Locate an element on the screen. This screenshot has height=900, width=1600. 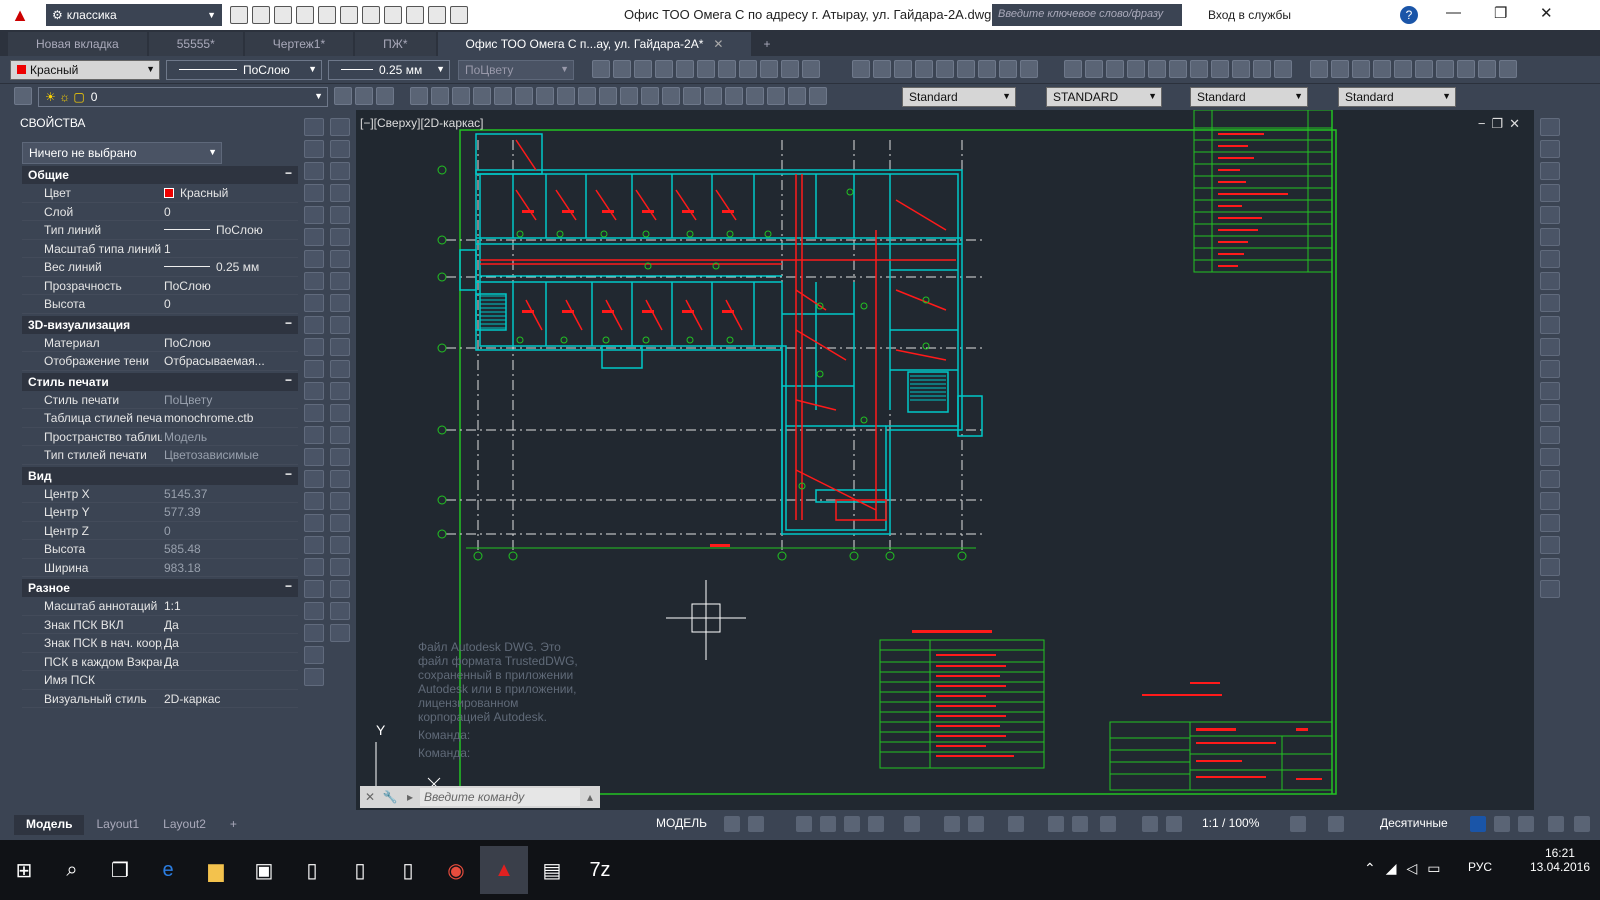
property-value: 5145.37 is located at coordinates (230, 494).